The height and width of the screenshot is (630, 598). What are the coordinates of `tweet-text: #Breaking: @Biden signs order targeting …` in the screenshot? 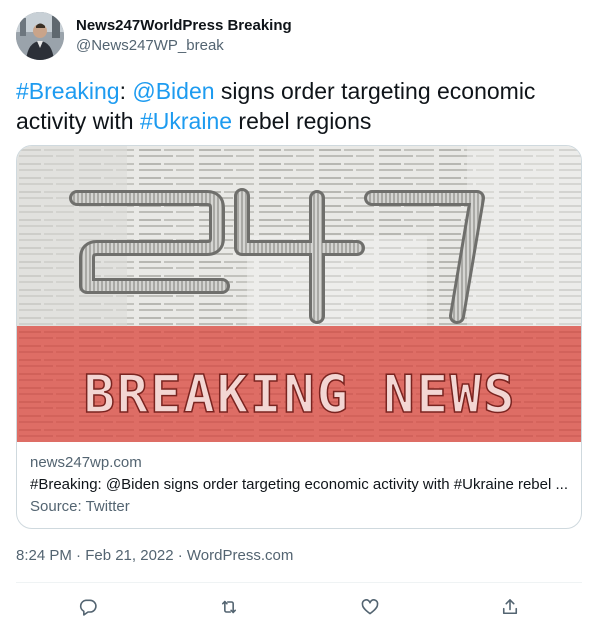 It's located at (296, 106).